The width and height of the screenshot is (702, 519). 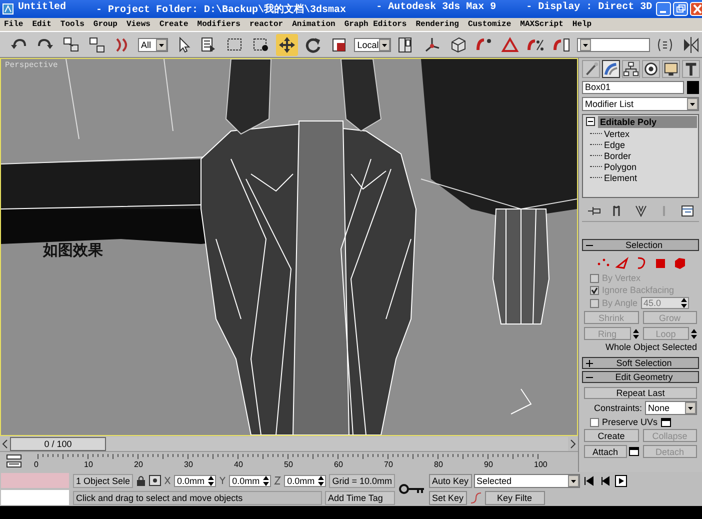 What do you see at coordinates (314, 24) in the screenshot?
I see `menu-item: Animation` at bounding box center [314, 24].